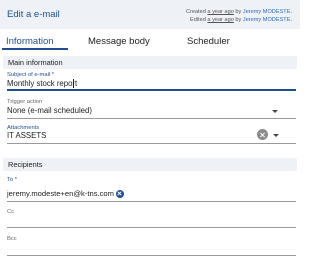 The image size is (320, 263). Describe the element at coordinates (60, 193) in the screenshot. I see `recipient-chip-text: jeremy.modeste+en@k-tns.com` at that location.